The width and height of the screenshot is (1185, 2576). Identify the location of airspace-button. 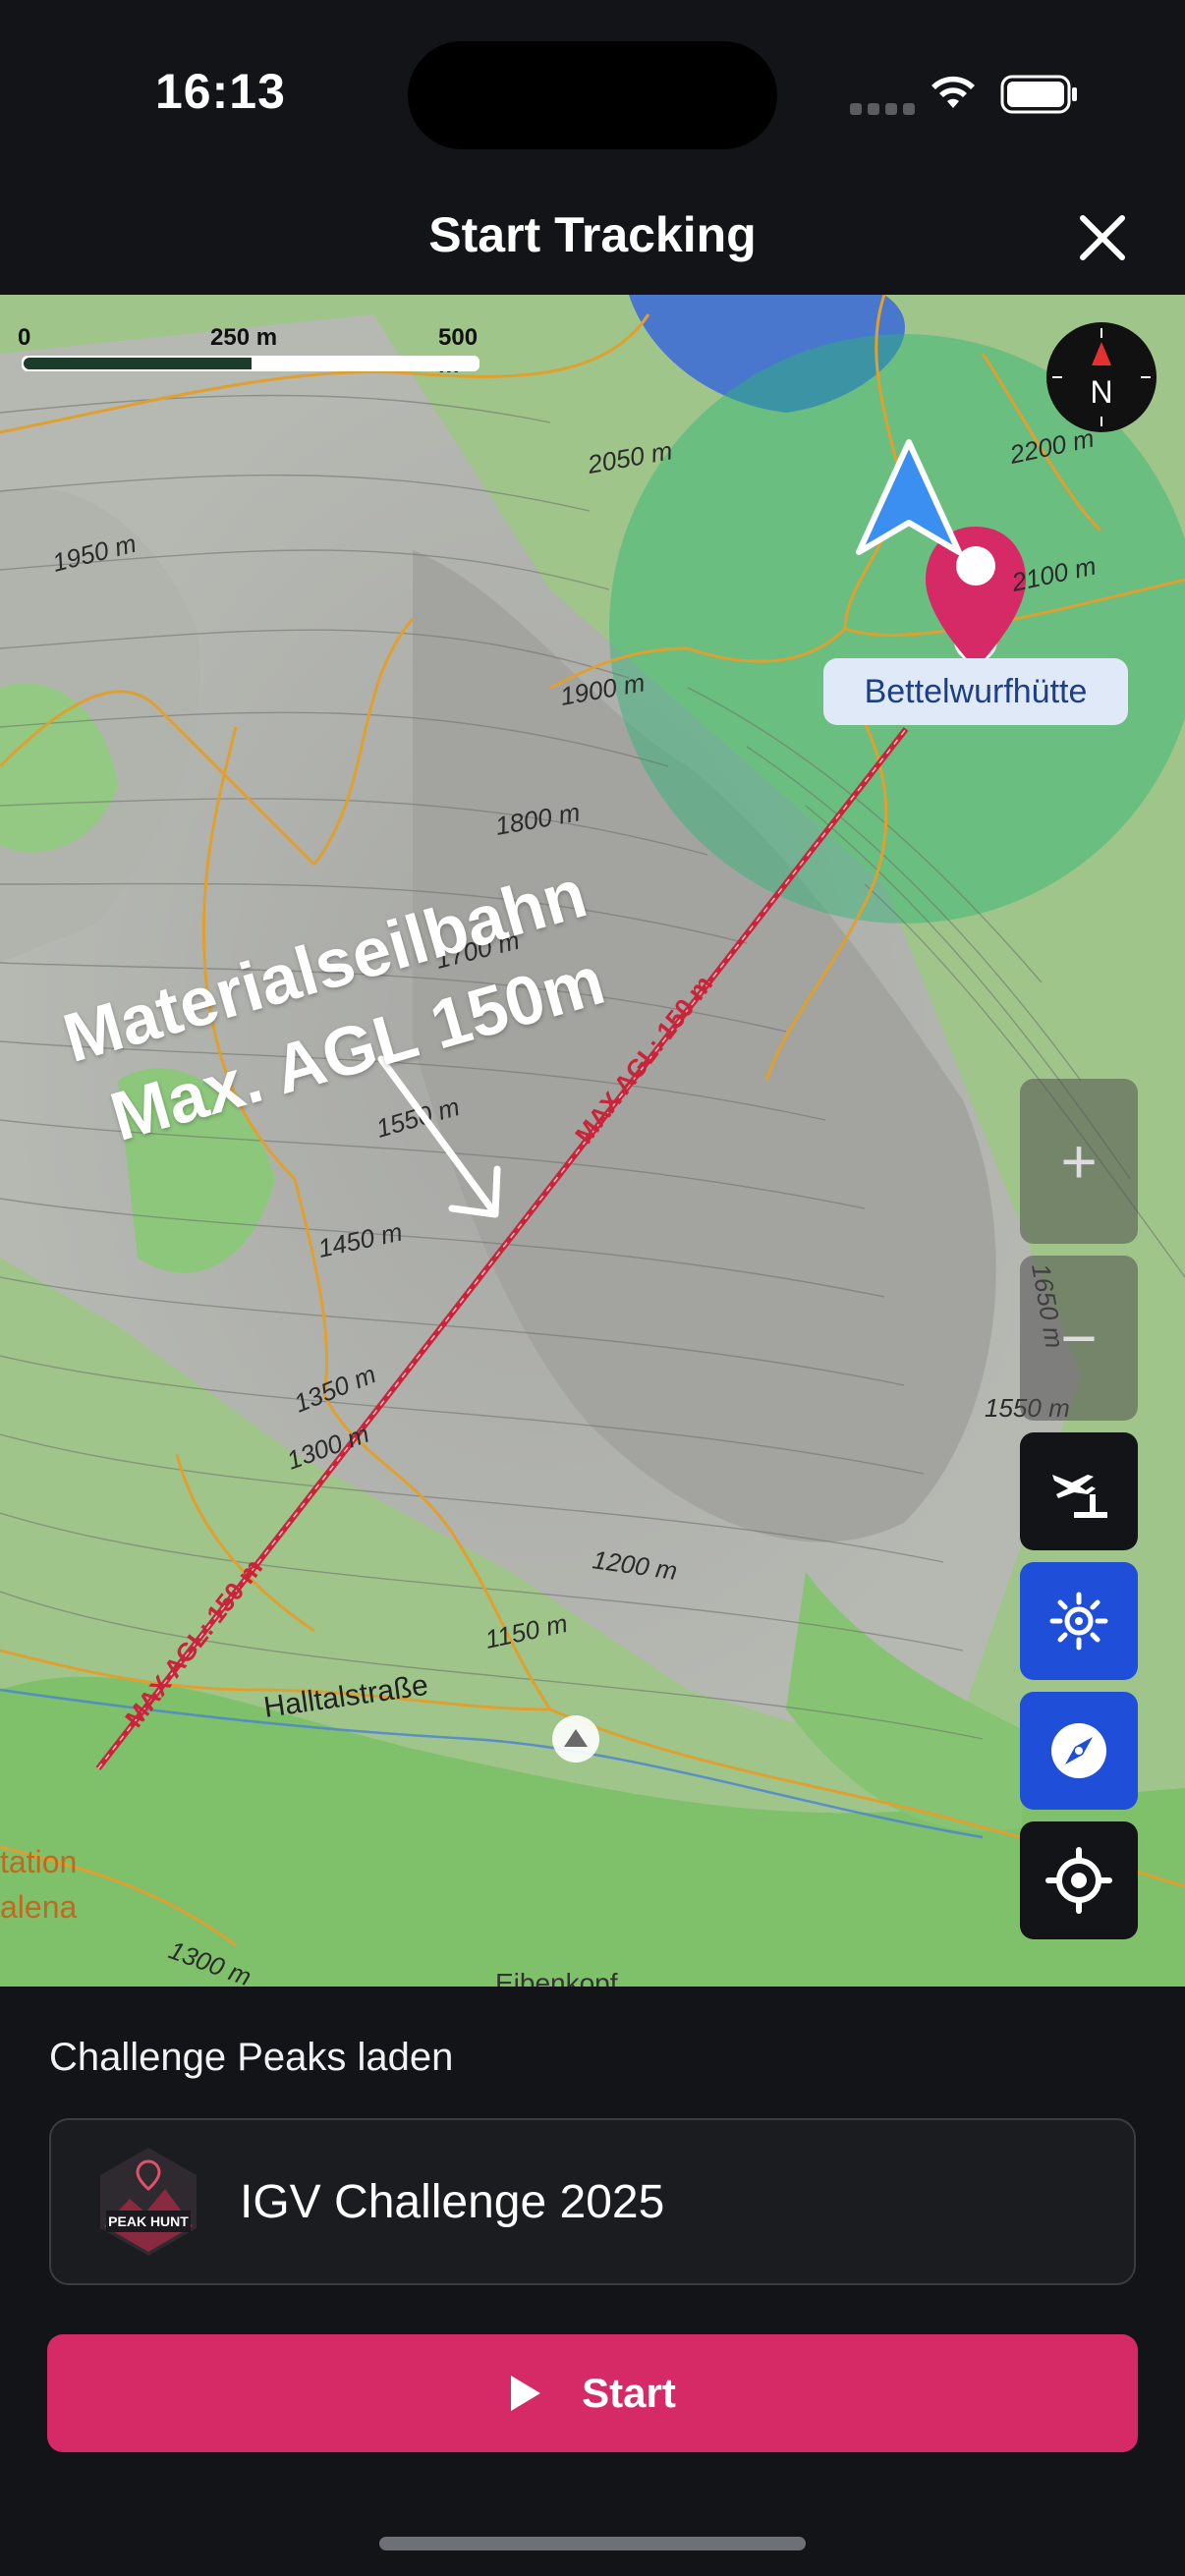
(1079, 1491).